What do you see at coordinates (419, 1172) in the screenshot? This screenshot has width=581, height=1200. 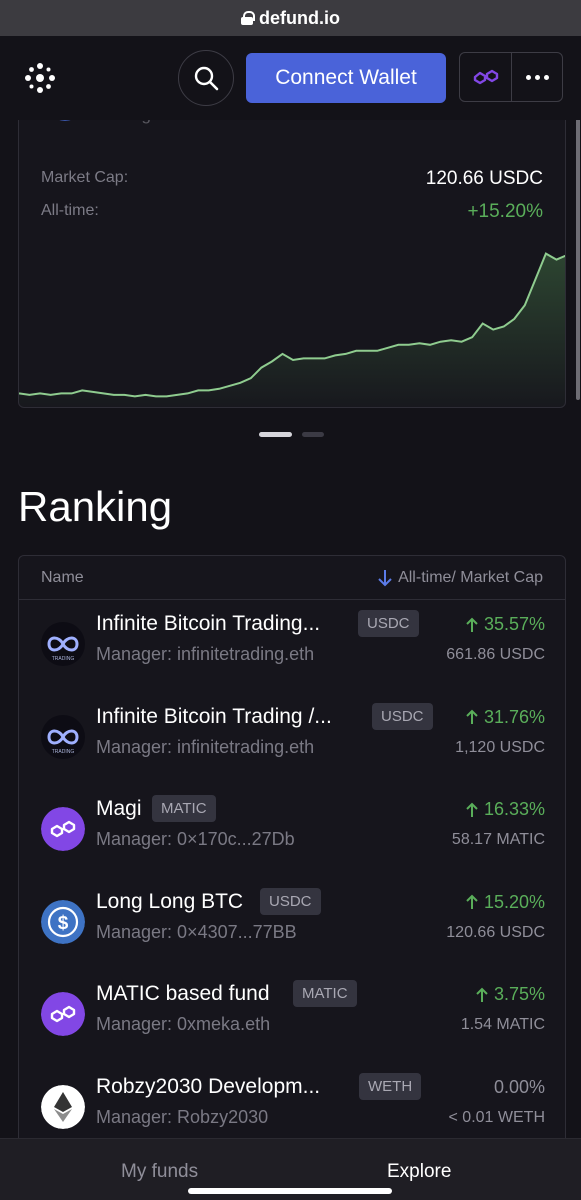 I see `tab-explore: Explore` at bounding box center [419, 1172].